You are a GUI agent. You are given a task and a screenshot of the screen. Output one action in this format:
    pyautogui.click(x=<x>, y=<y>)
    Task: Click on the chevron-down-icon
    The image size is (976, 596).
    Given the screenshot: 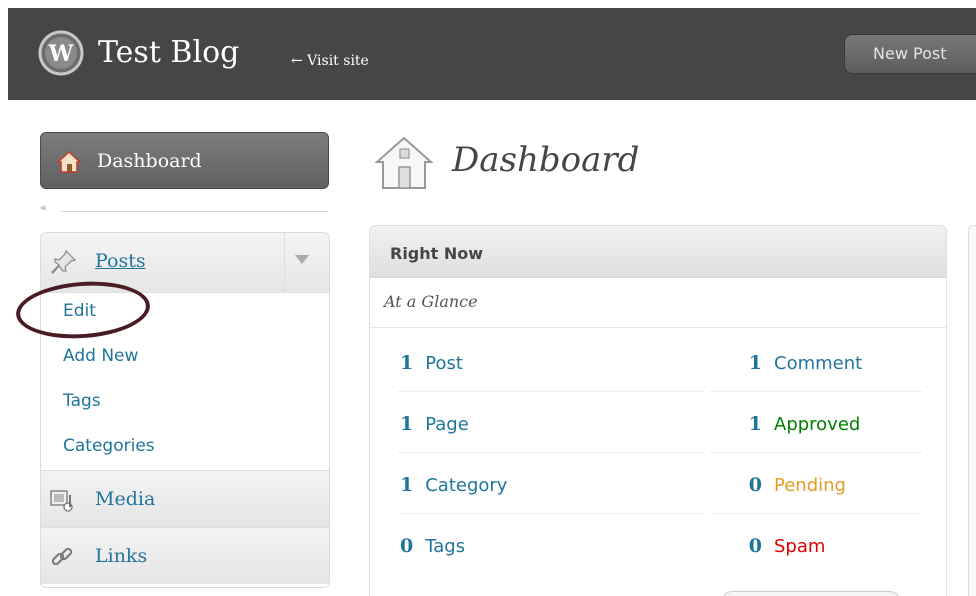 What is the action you would take?
    pyautogui.click(x=302, y=259)
    